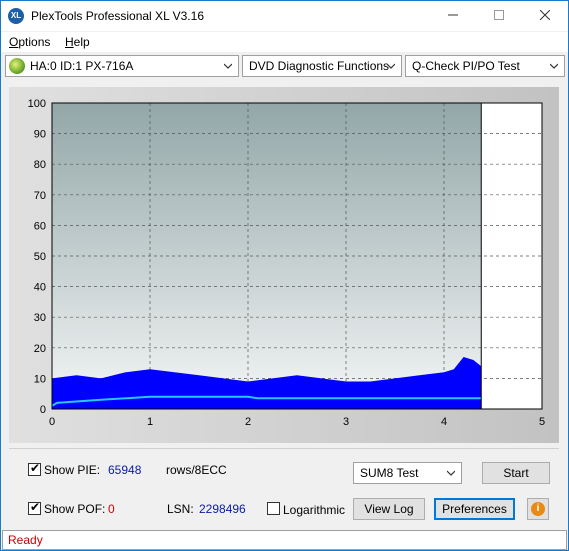 The image size is (569, 551). Describe the element at coordinates (40, 318) in the screenshot. I see `y-tick-label: 30` at that location.